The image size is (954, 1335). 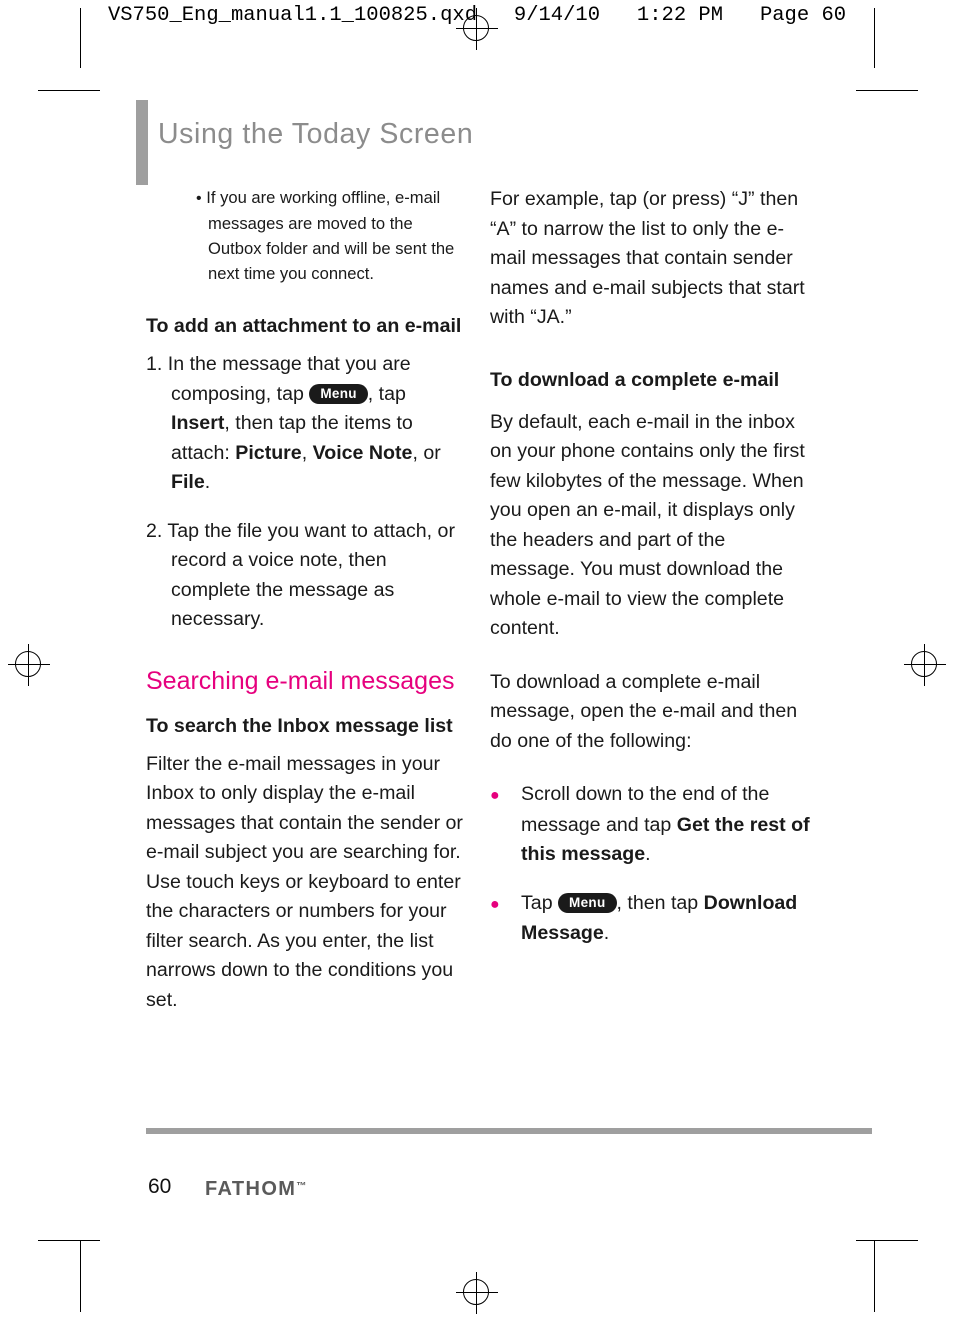 What do you see at coordinates (268, 452) in the screenshot?
I see `step-1-picture: Picture` at bounding box center [268, 452].